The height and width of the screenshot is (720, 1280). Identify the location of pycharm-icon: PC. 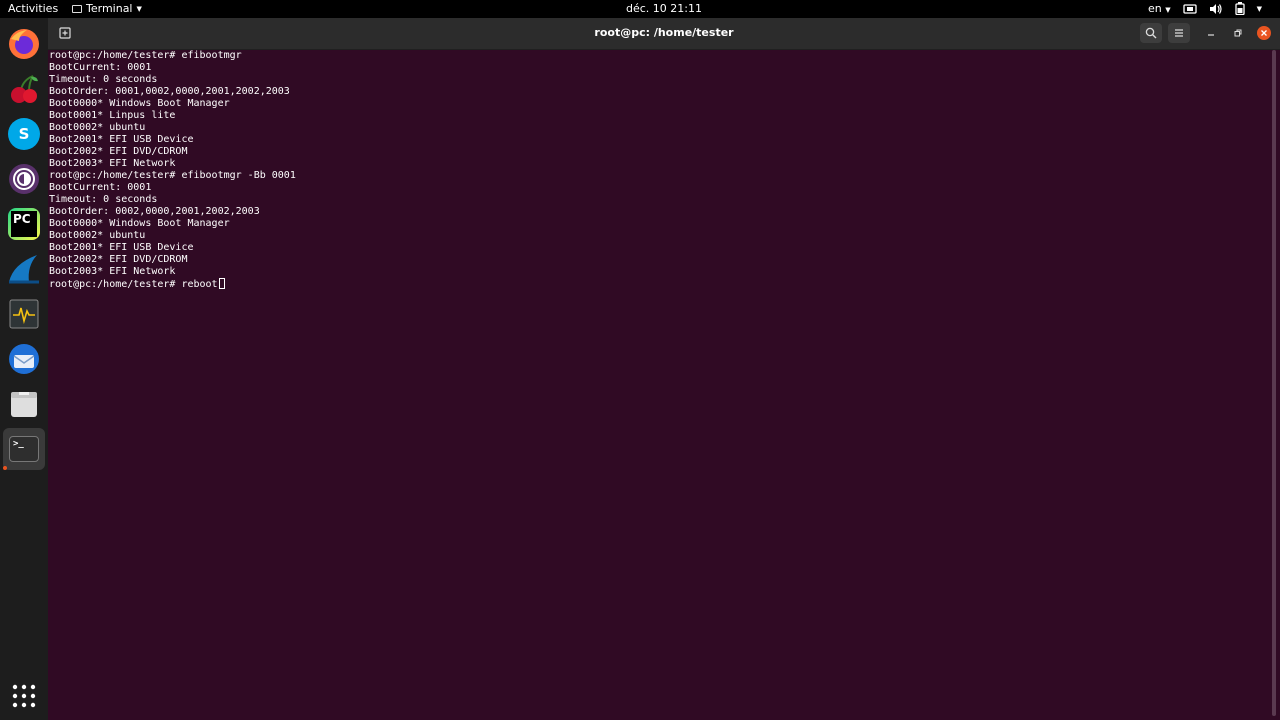
(24, 224).